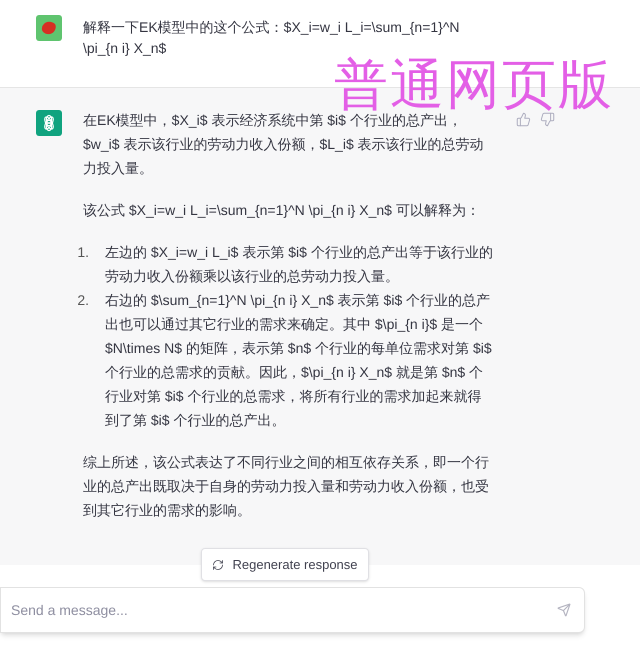 The image size is (640, 651). Describe the element at coordinates (299, 264) in the screenshot. I see `list-item-text: 左边的 $X_i=w_i L_i$ 表示第 $i$ 个行业的总产出等于该行业的劳动力收入份额乘以该行业的总劳动力投入量。` at that location.